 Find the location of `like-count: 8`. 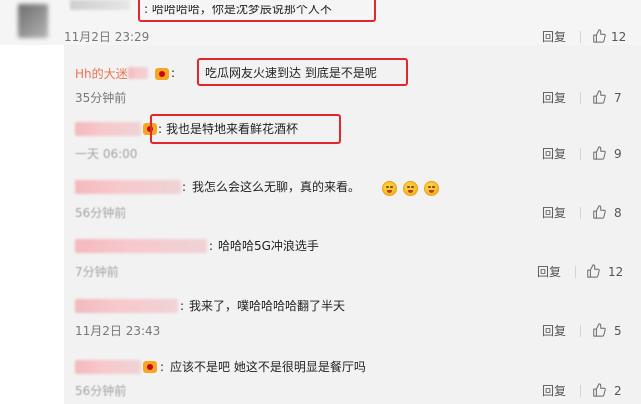

like-count: 8 is located at coordinates (618, 213).